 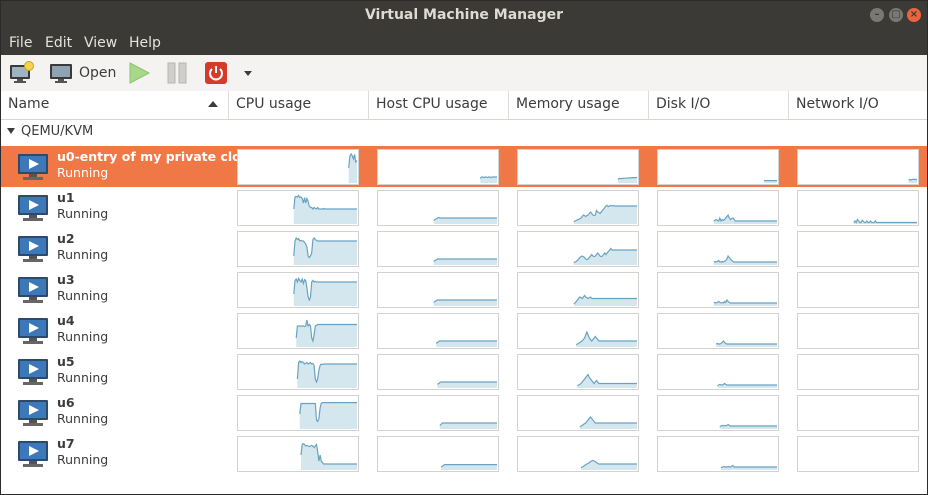 I want to click on title-bar: Virtual Machine Manager – □ ×, so click(x=464, y=16).